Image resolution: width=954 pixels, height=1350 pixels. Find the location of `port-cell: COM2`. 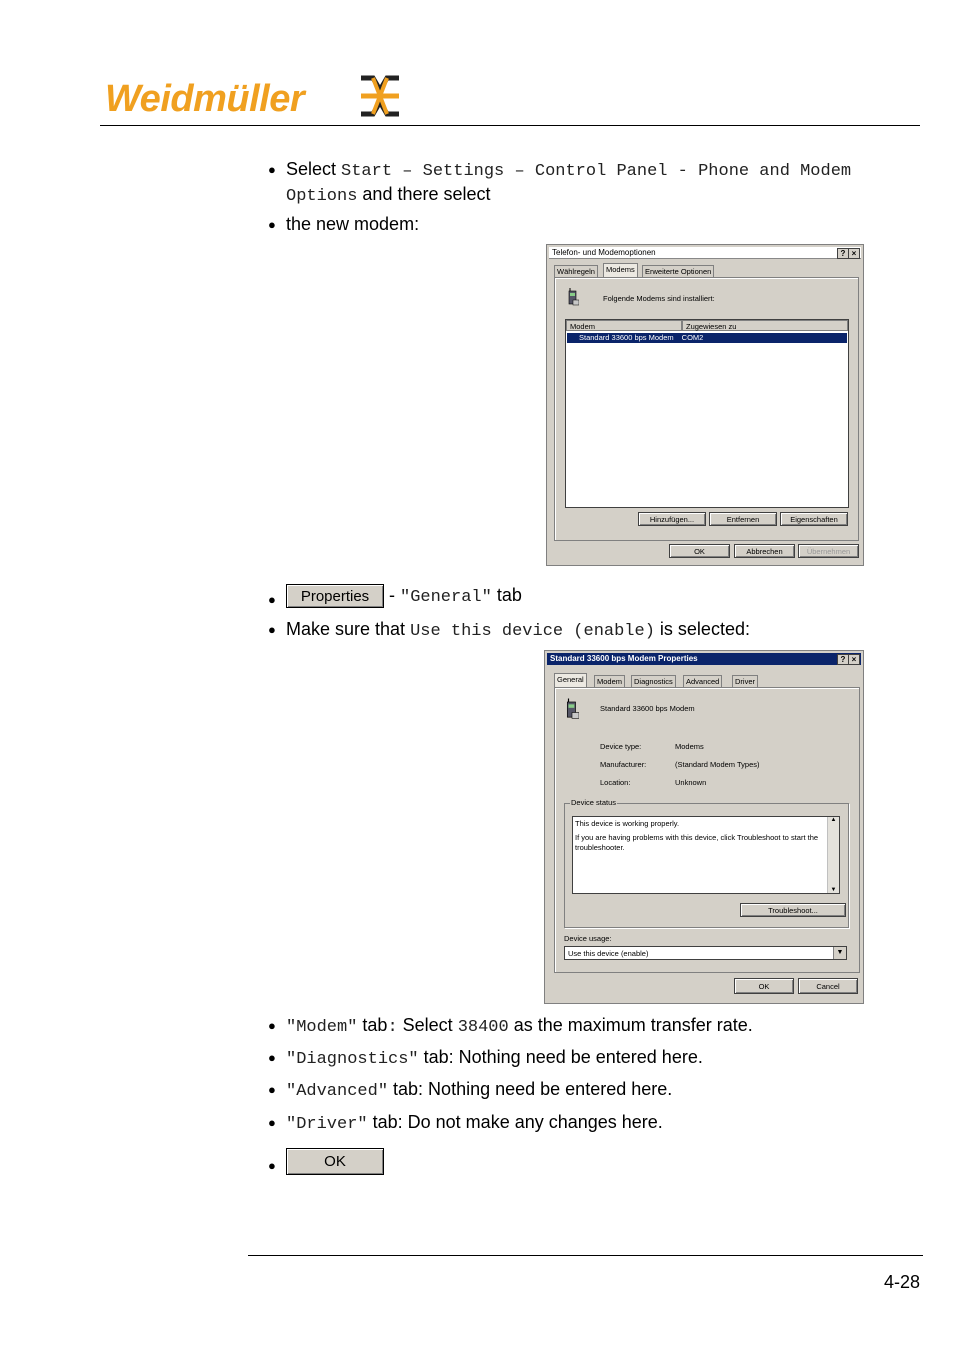

port-cell: COM2 is located at coordinates (692, 337).